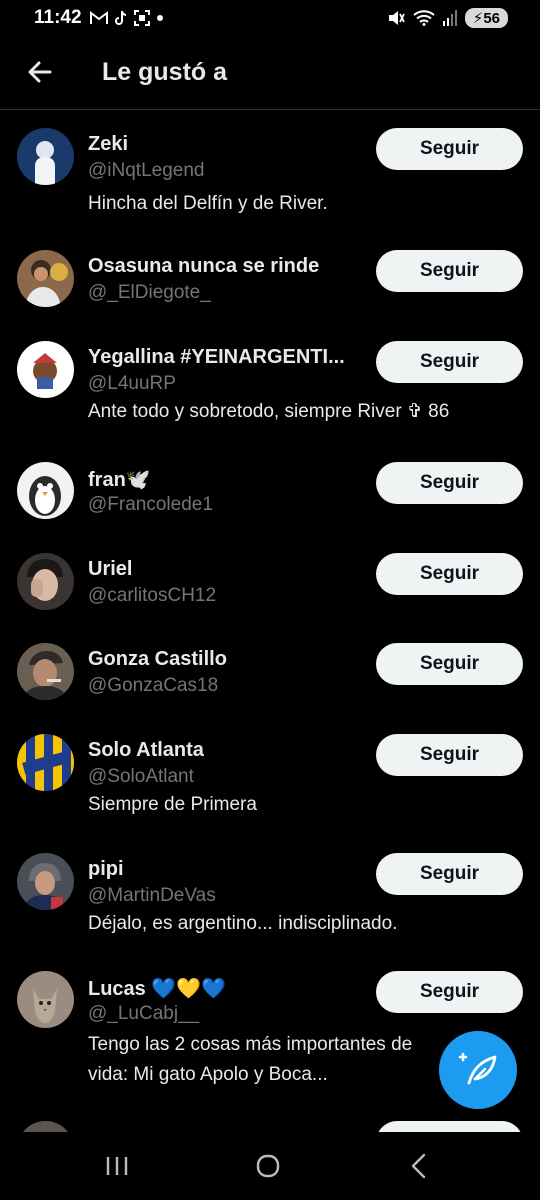  I want to click on home-circle-icon, so click(268, 1166).